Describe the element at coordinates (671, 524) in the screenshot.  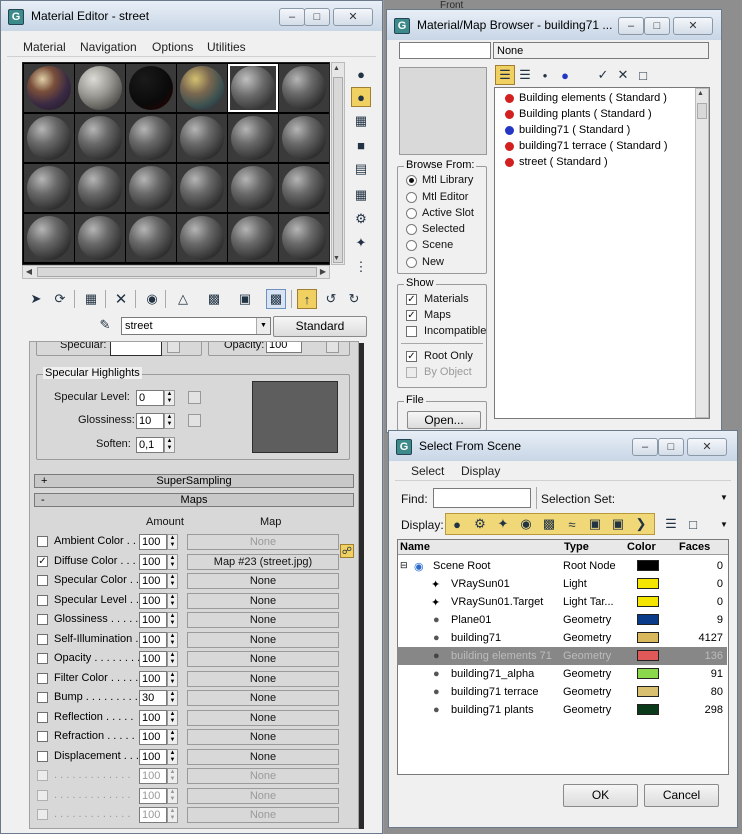
I see `display-all-icon: ☰` at that location.